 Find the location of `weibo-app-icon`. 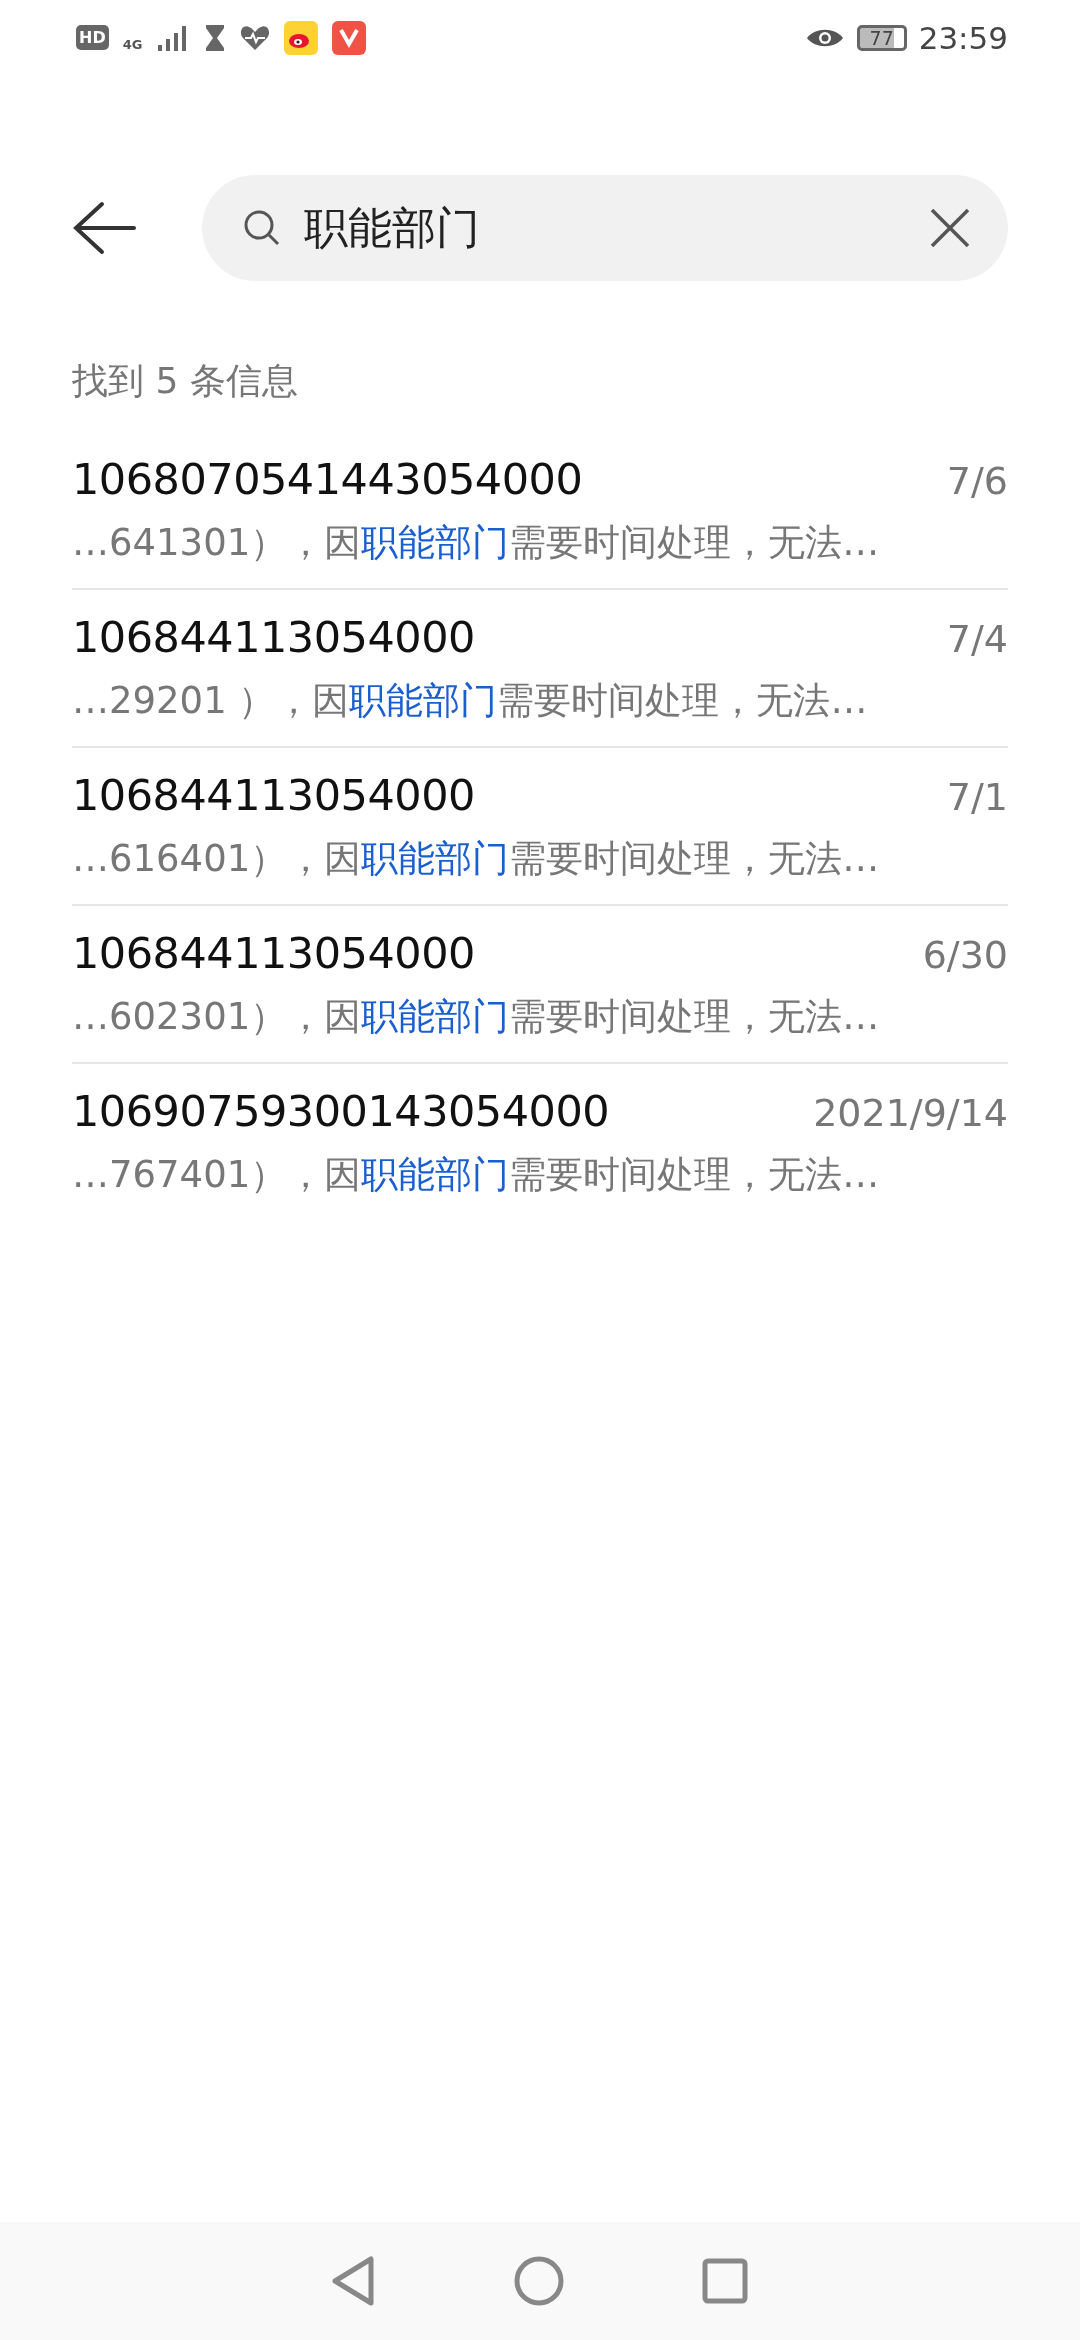

weibo-app-icon is located at coordinates (301, 37).